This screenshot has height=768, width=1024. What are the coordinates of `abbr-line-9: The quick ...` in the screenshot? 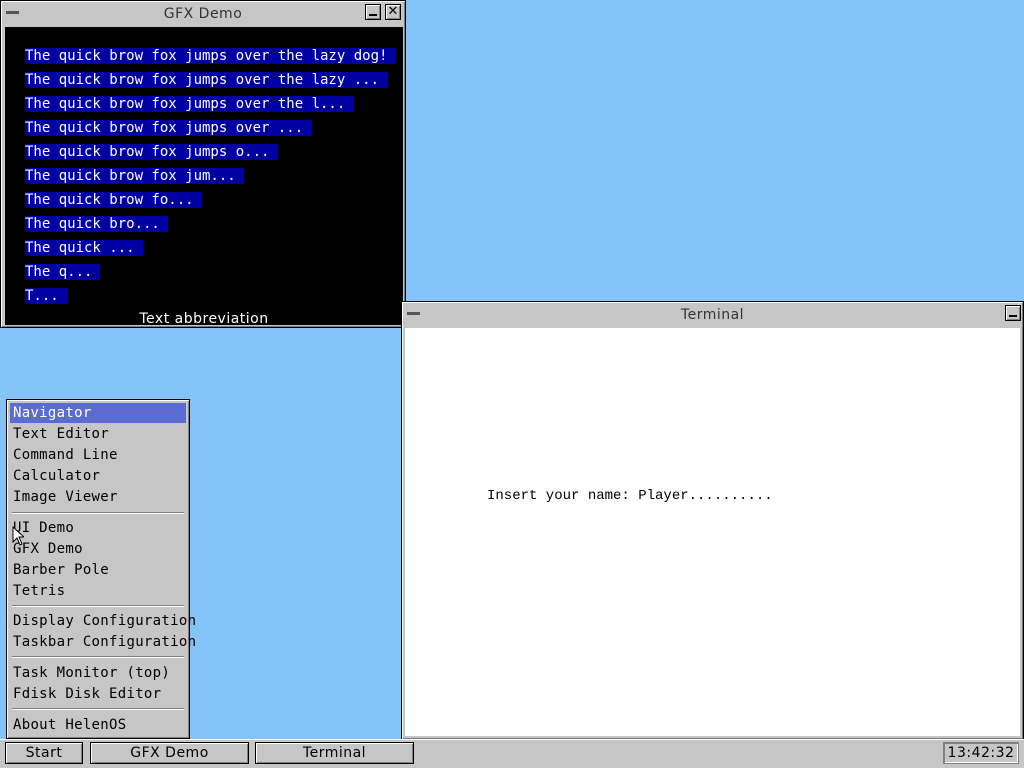 It's located at (84, 248).